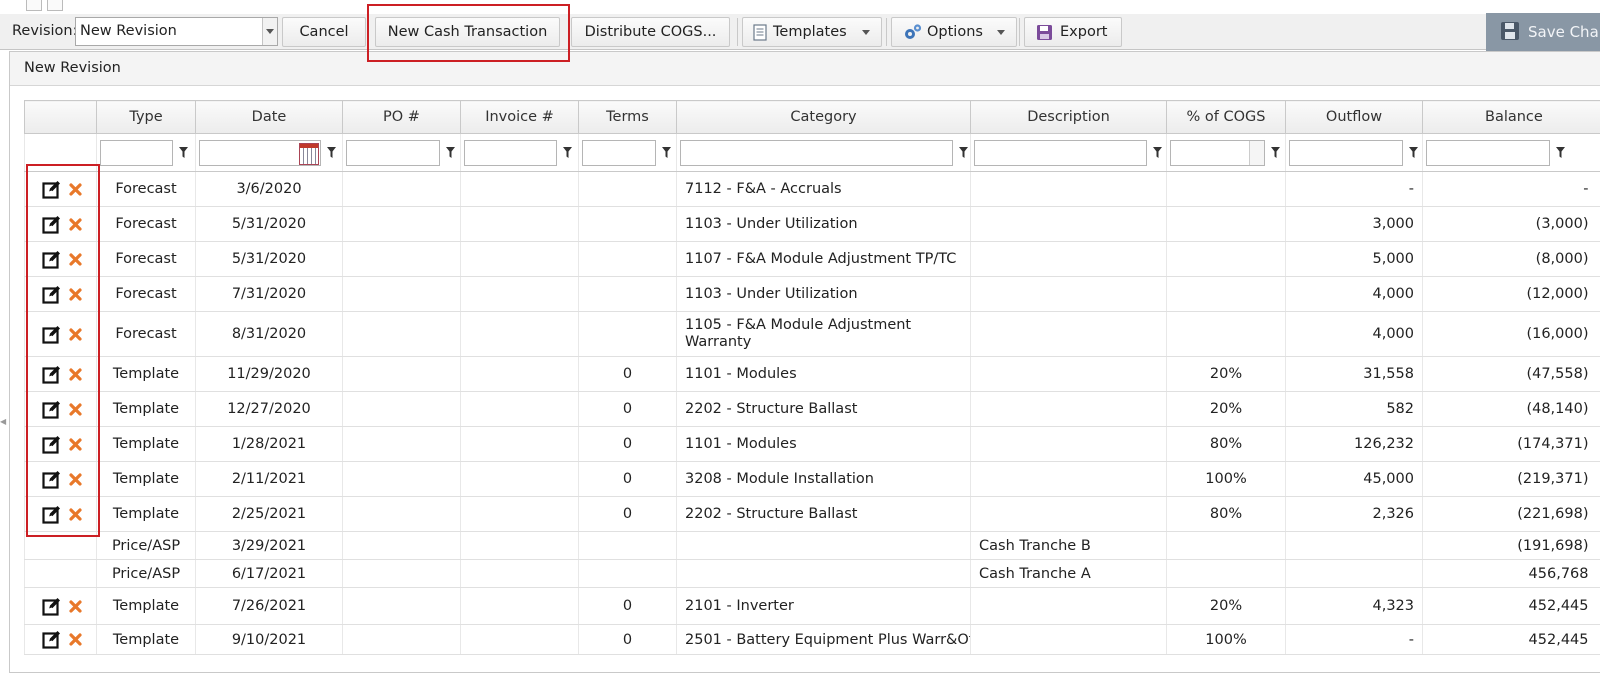 The width and height of the screenshot is (1600, 673). Describe the element at coordinates (1488, 153) in the screenshot. I see `filter-balance-input` at that location.